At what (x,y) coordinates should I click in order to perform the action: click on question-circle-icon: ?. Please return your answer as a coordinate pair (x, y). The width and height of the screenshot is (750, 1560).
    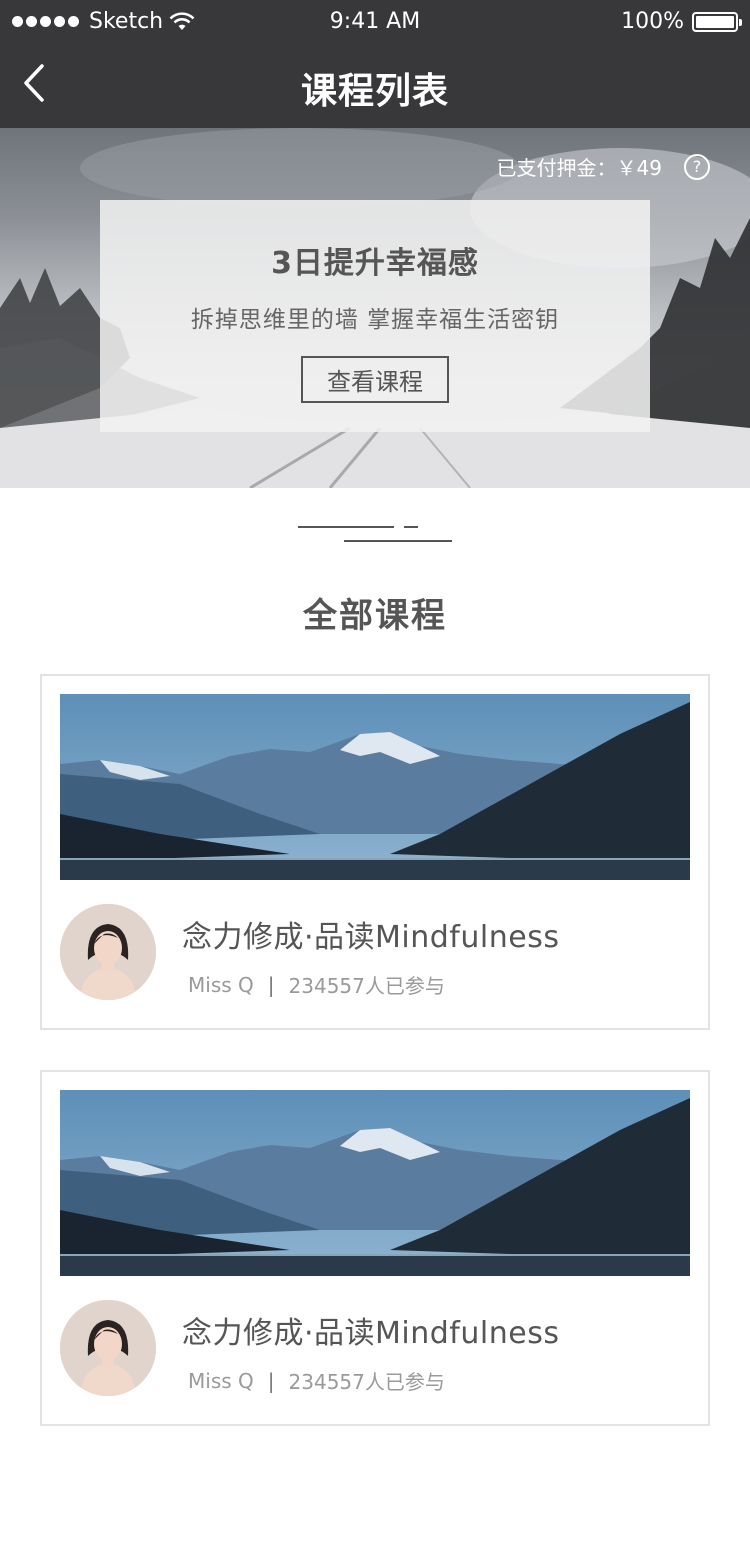
    Looking at the image, I should click on (697, 166).